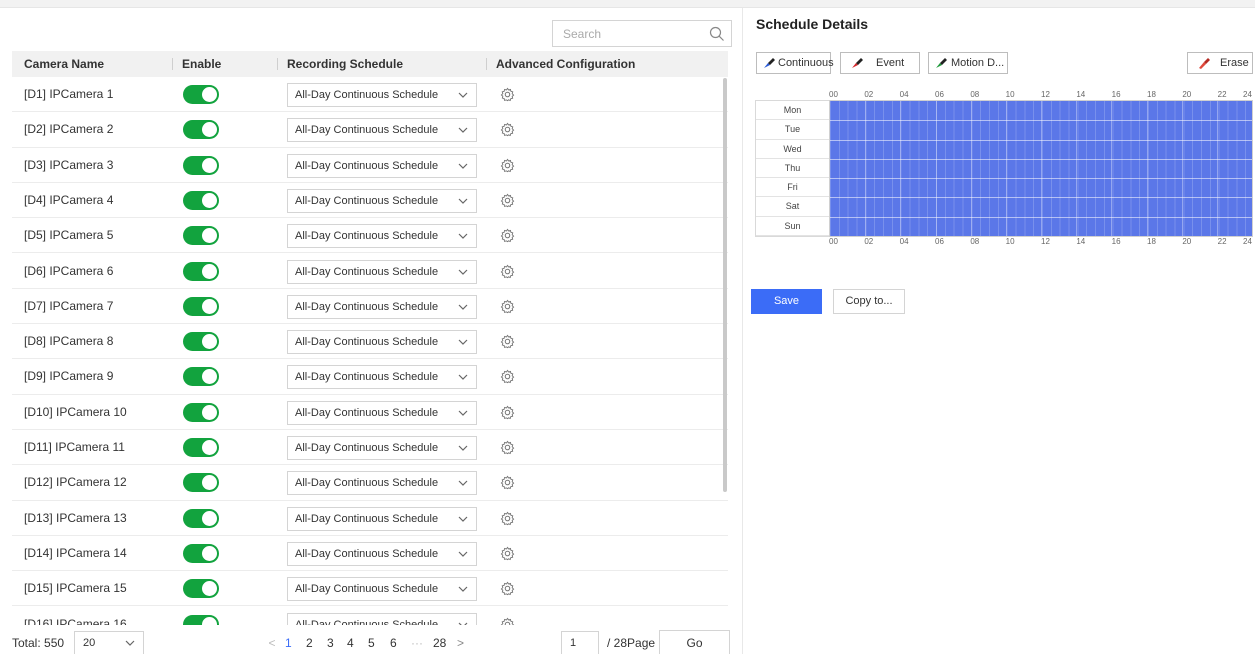  Describe the element at coordinates (1247, 94) in the screenshot. I see `hour-label: 24` at that location.